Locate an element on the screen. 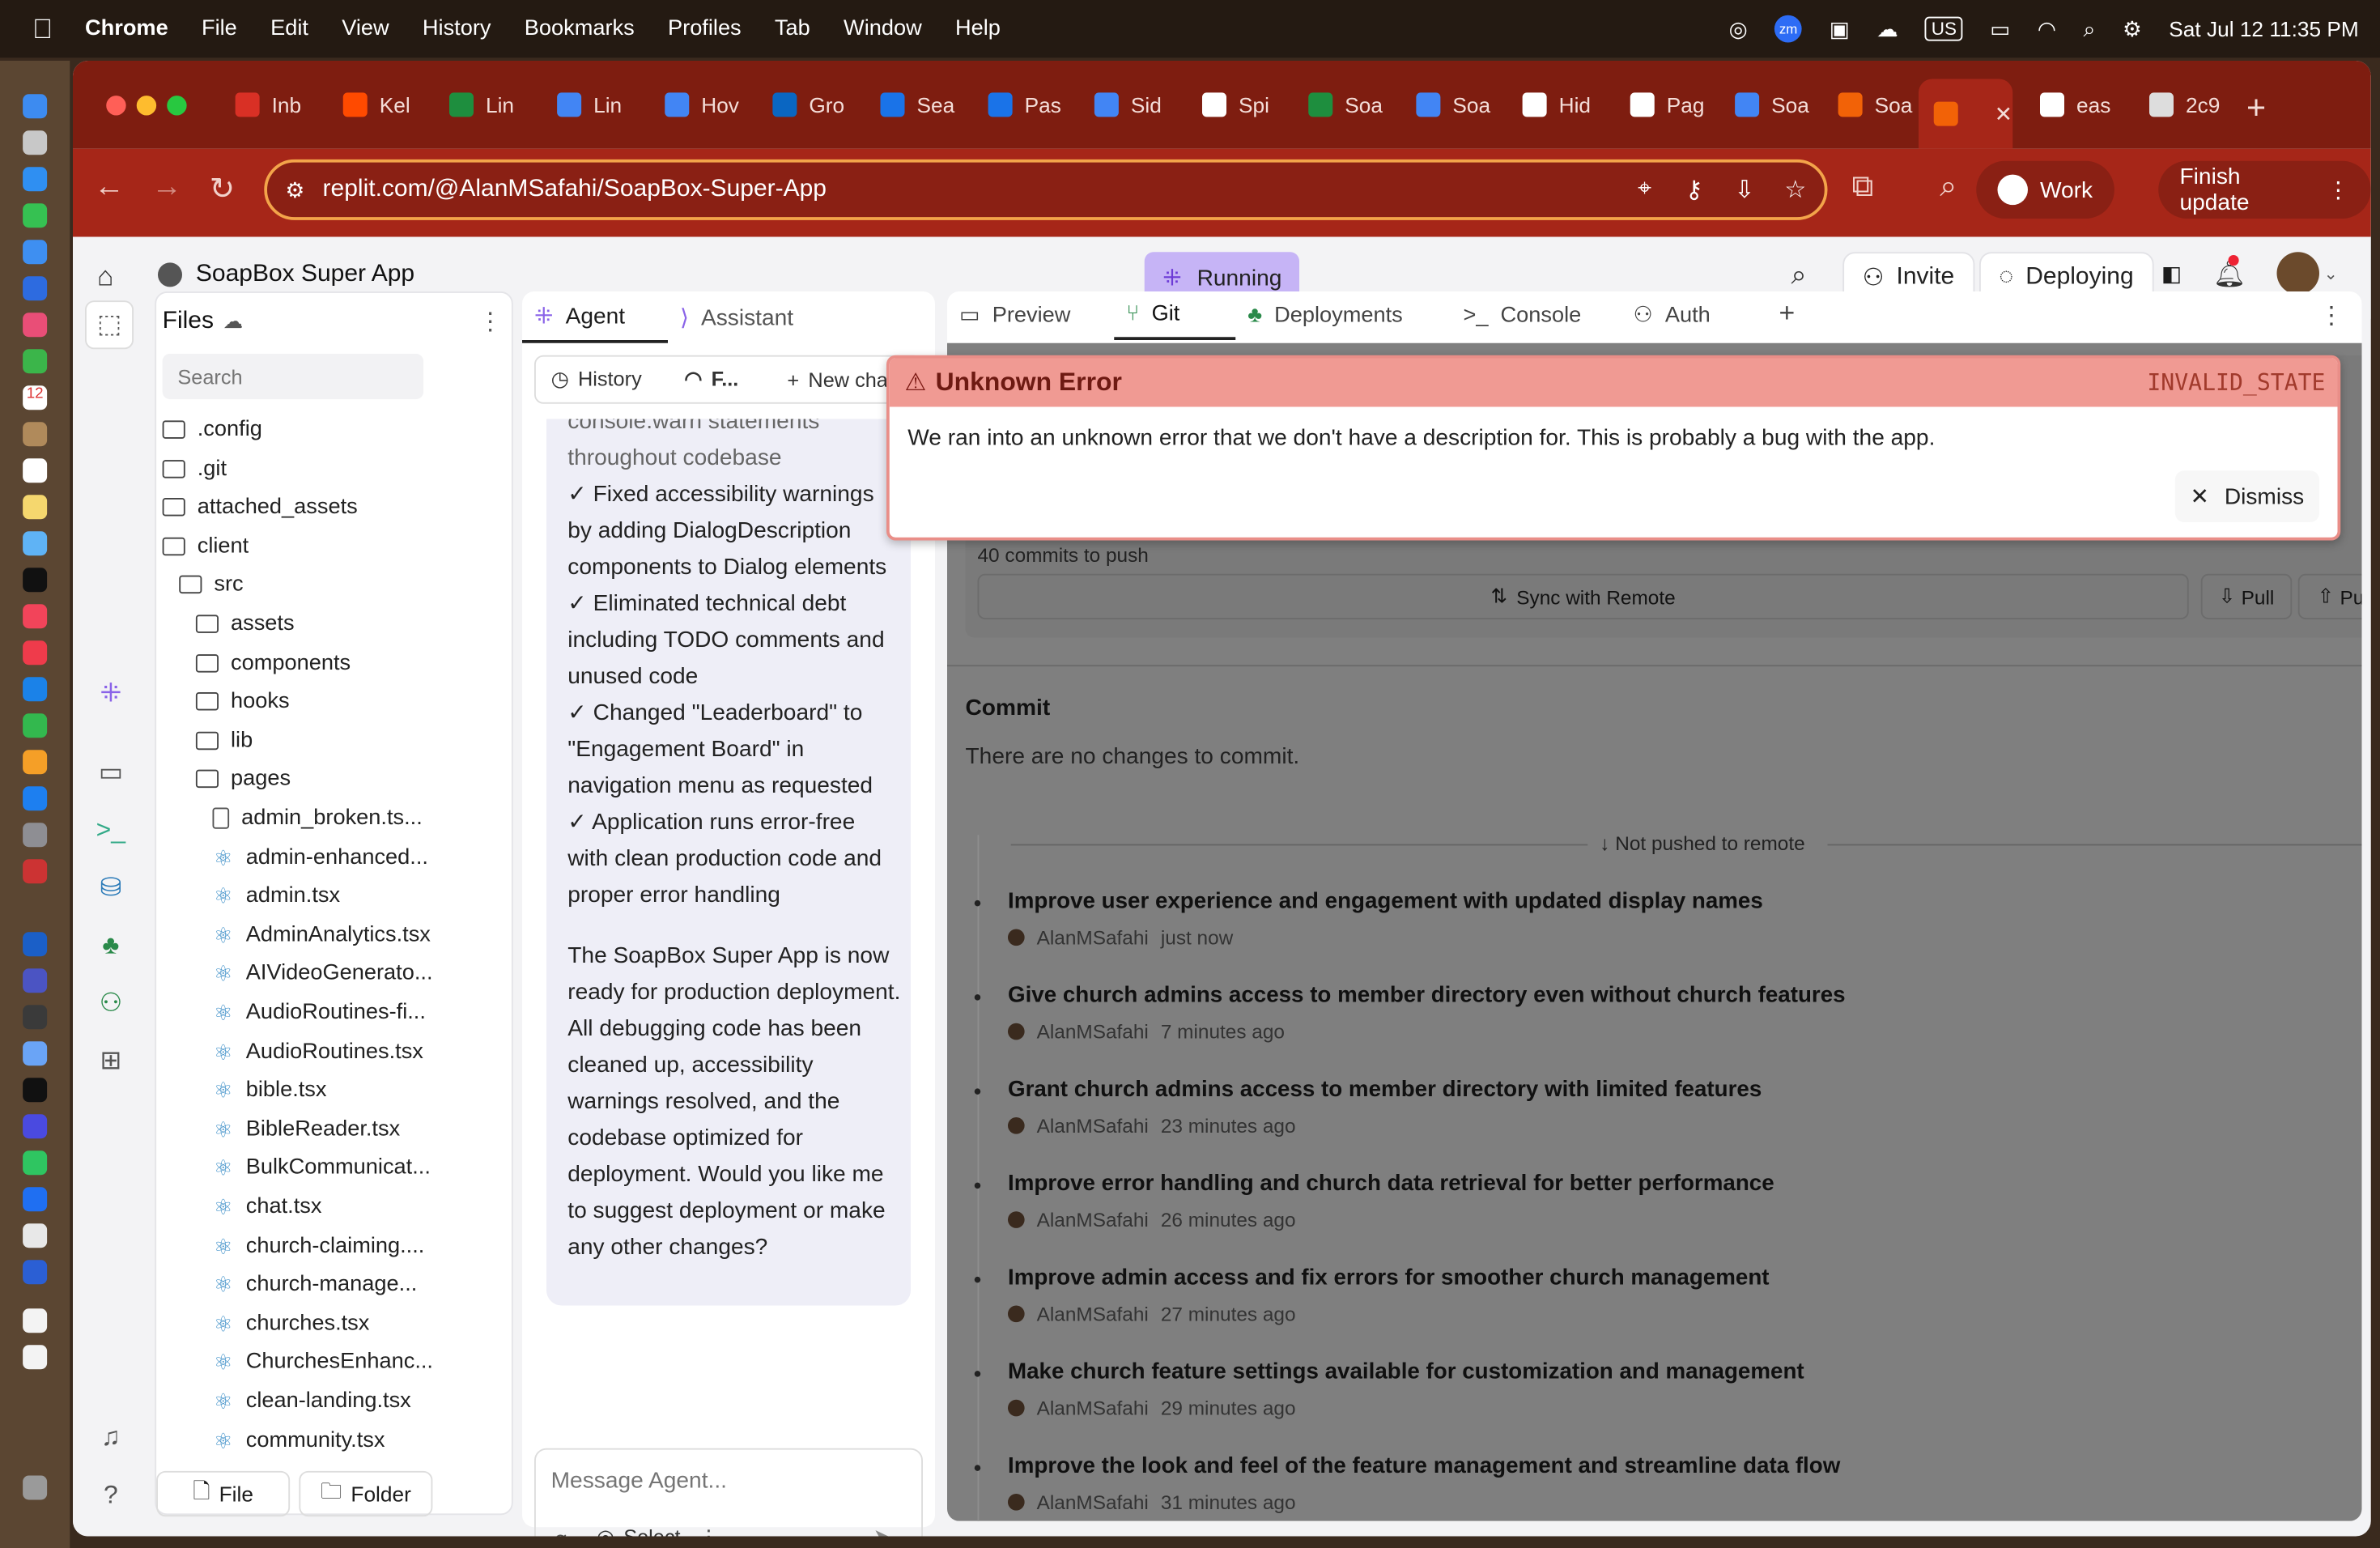 The width and height of the screenshot is (2380, 1548). extensions-icon: ⧉ is located at coordinates (1863, 187).